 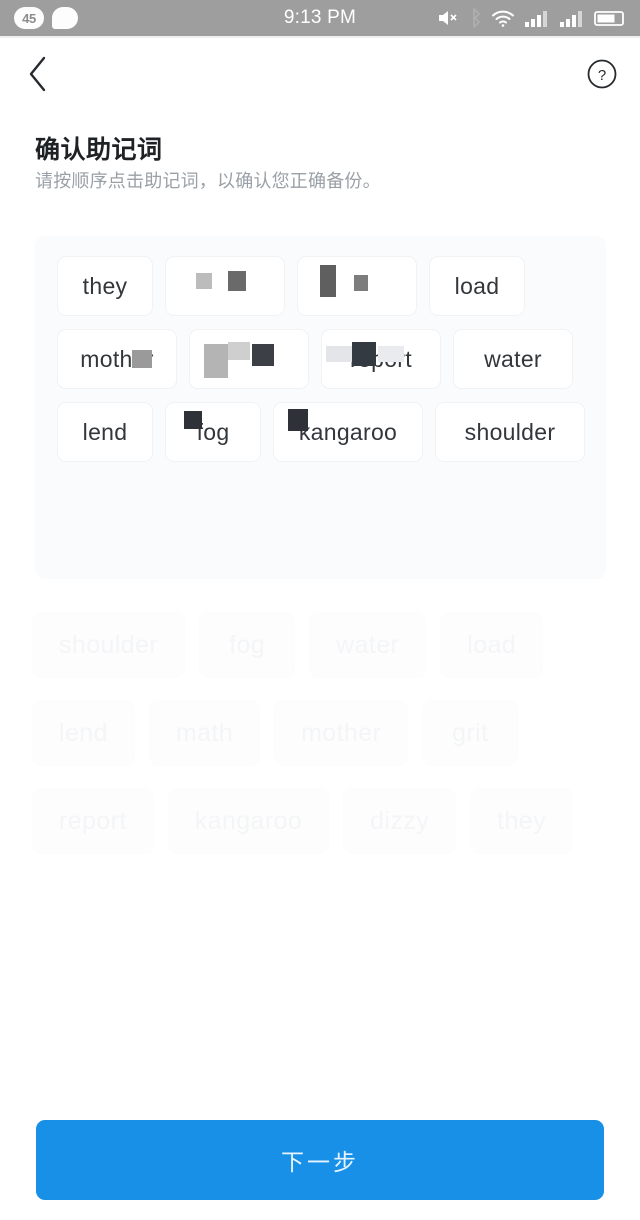 What do you see at coordinates (476, 18) in the screenshot?
I see `bluetooth-icon` at bounding box center [476, 18].